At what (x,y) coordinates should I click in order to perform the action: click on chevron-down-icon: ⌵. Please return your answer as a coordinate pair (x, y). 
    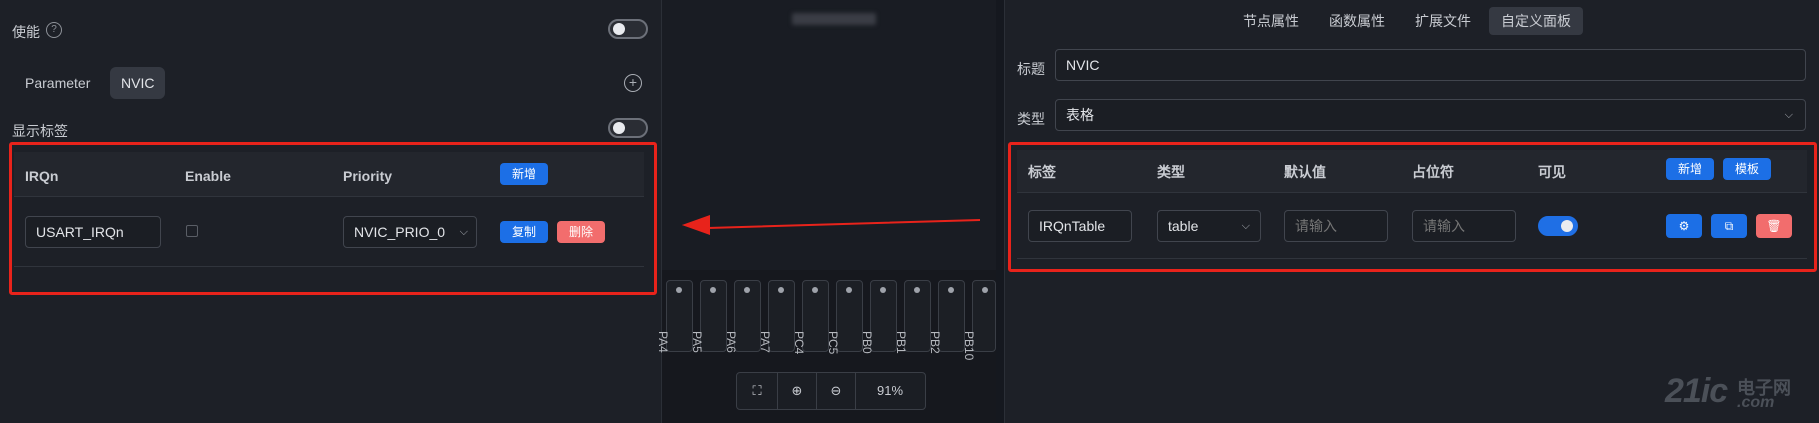
    Looking at the image, I should click on (1788, 115).